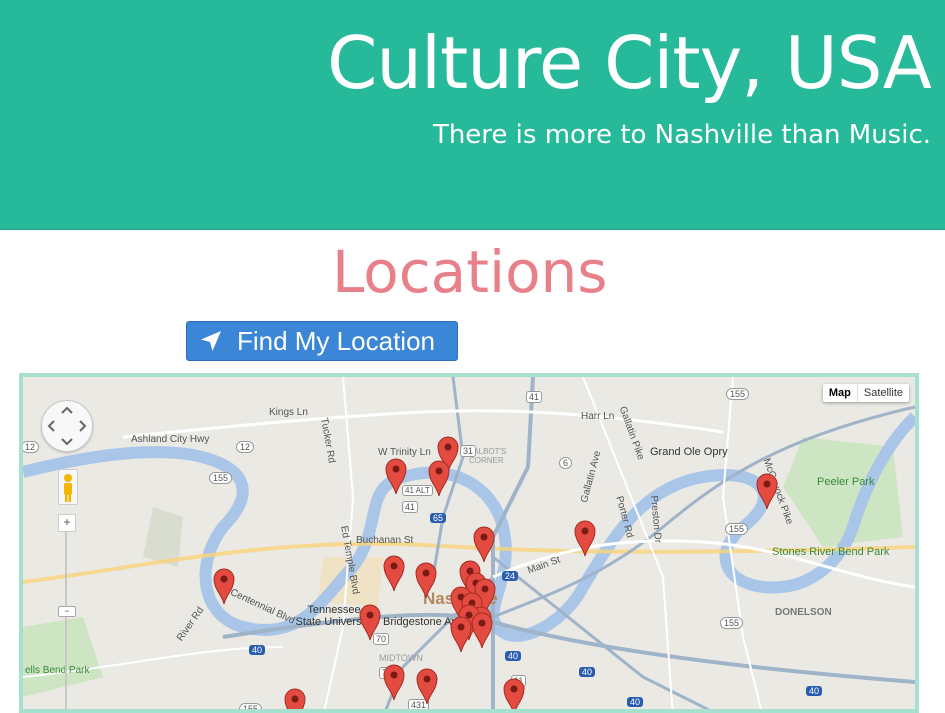  Describe the element at coordinates (738, 394) in the screenshot. I see `route-shield-155-north: 155` at that location.